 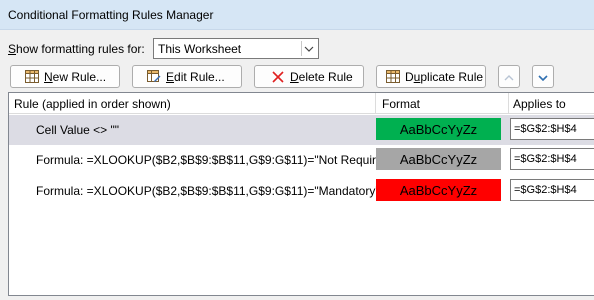 I want to click on scope-label: Show formatting rules for:, so click(x=76, y=49).